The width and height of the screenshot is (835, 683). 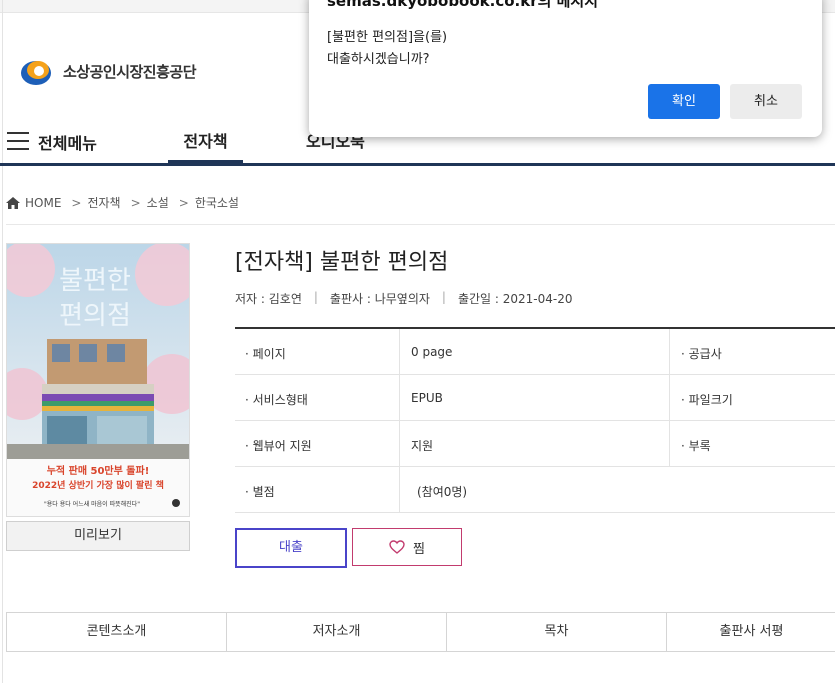 What do you see at coordinates (205, 140) in the screenshot?
I see `tab-ebook: 전자책` at bounding box center [205, 140].